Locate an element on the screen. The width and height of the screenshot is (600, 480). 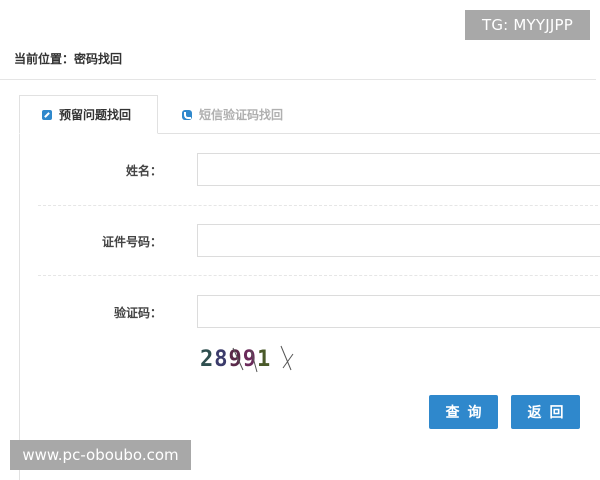
tab-sms-code: 短信验证码找回 is located at coordinates (235, 114).